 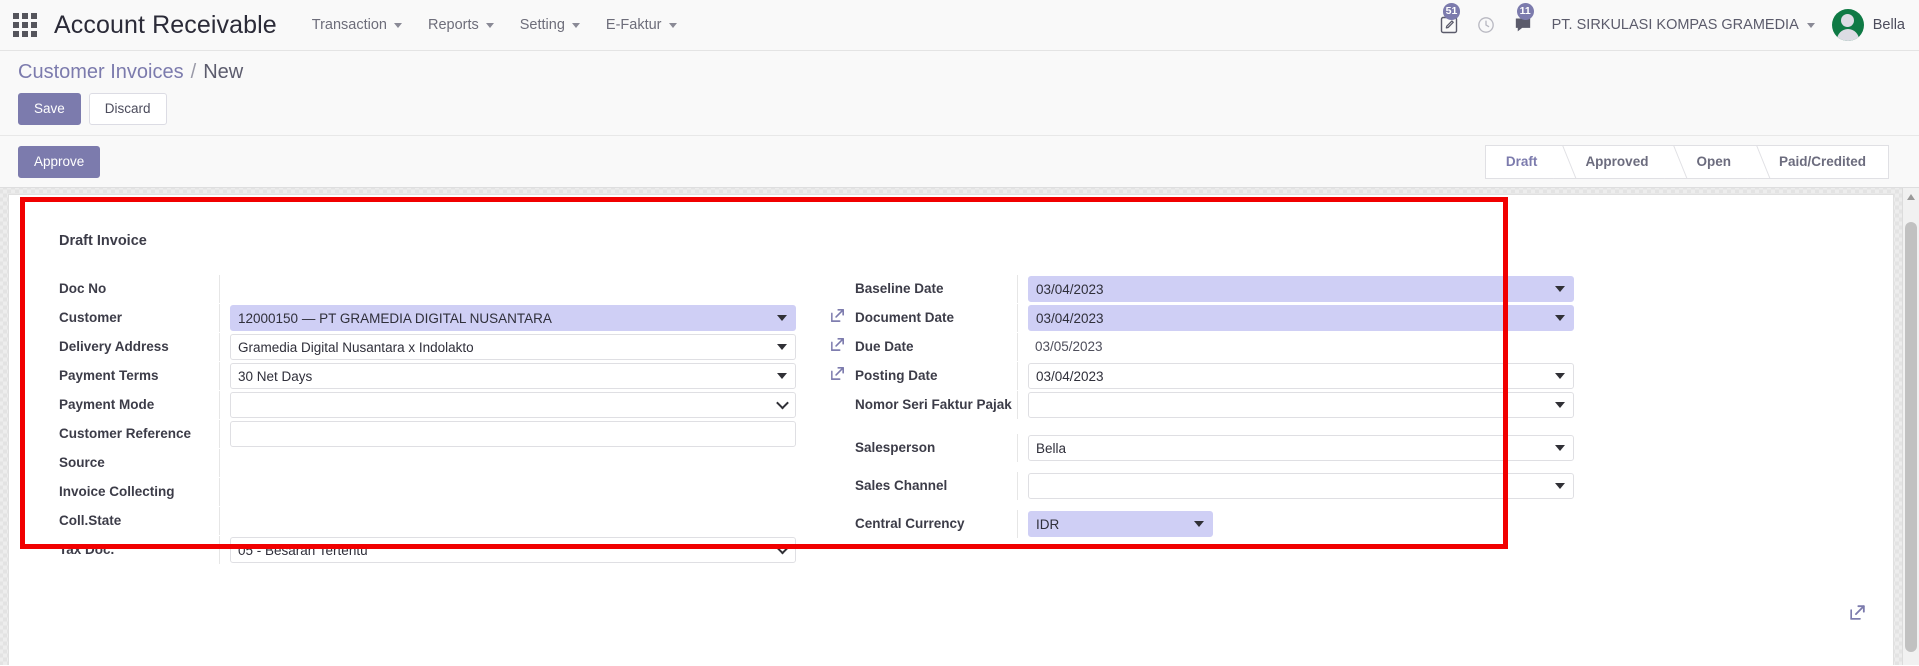 I want to click on menu-efaktur-label: E-Faktur, so click(x=633, y=25).